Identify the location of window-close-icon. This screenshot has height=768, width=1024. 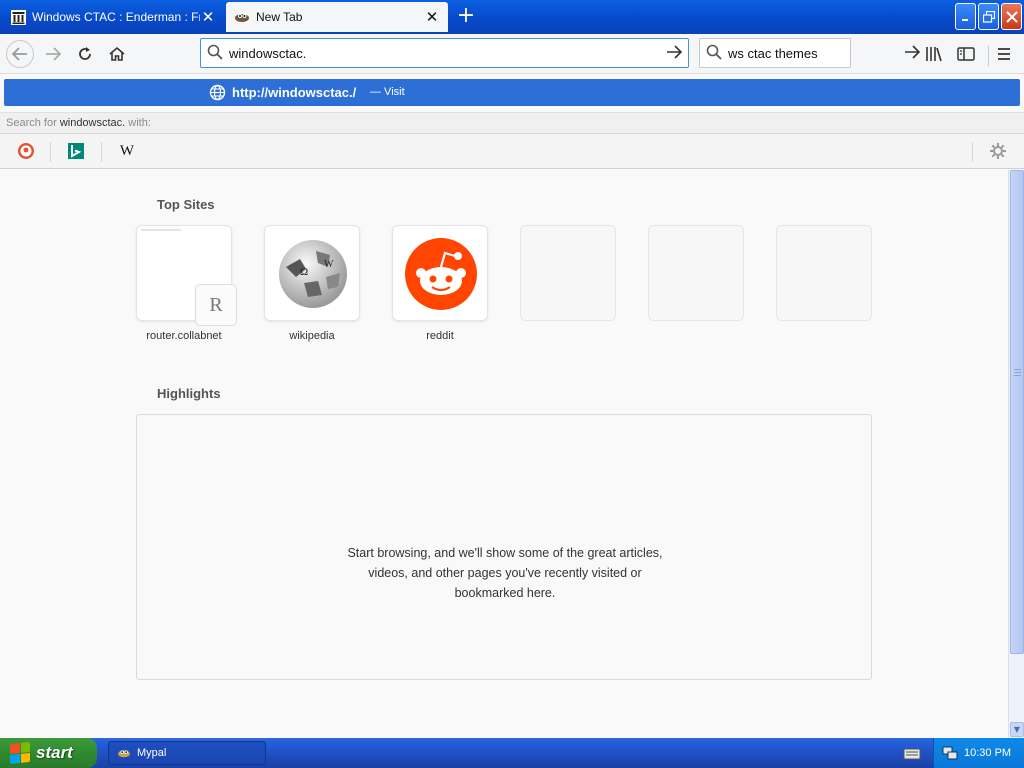
(1011, 16).